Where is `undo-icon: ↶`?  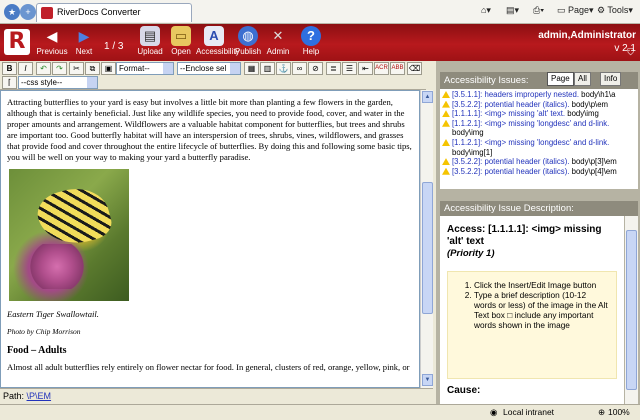 undo-icon: ↶ is located at coordinates (43, 68).